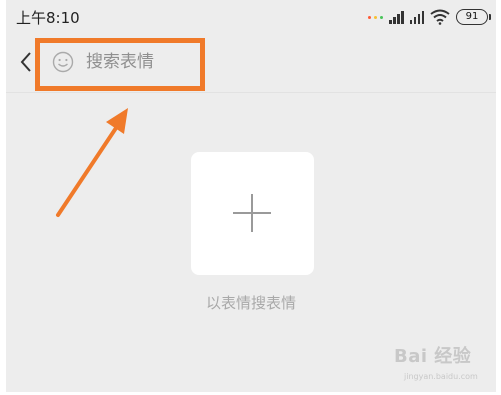  What do you see at coordinates (433, 356) in the screenshot?
I see `watermark-logo: Bai 经验` at bounding box center [433, 356].